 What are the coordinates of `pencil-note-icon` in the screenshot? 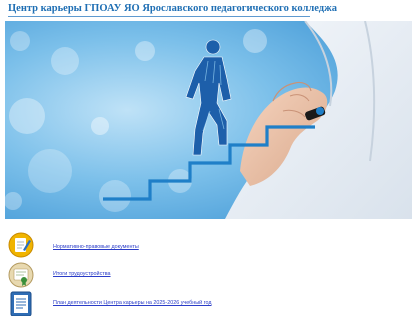 It's located at (21, 245).